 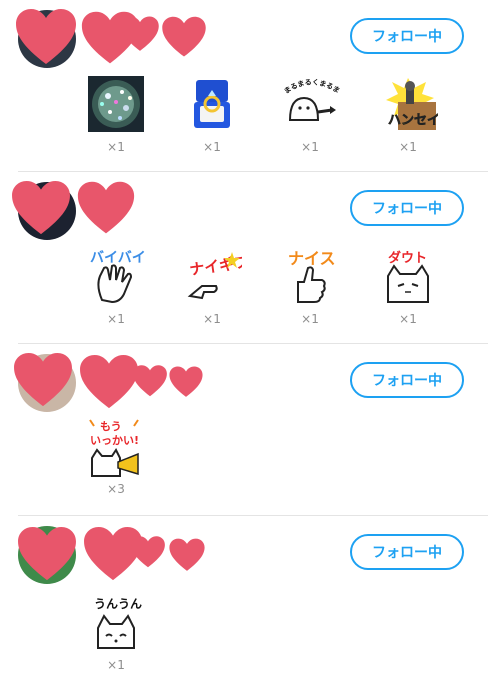 I want to click on gift-item: うんうん ×1, so click(x=116, y=632).